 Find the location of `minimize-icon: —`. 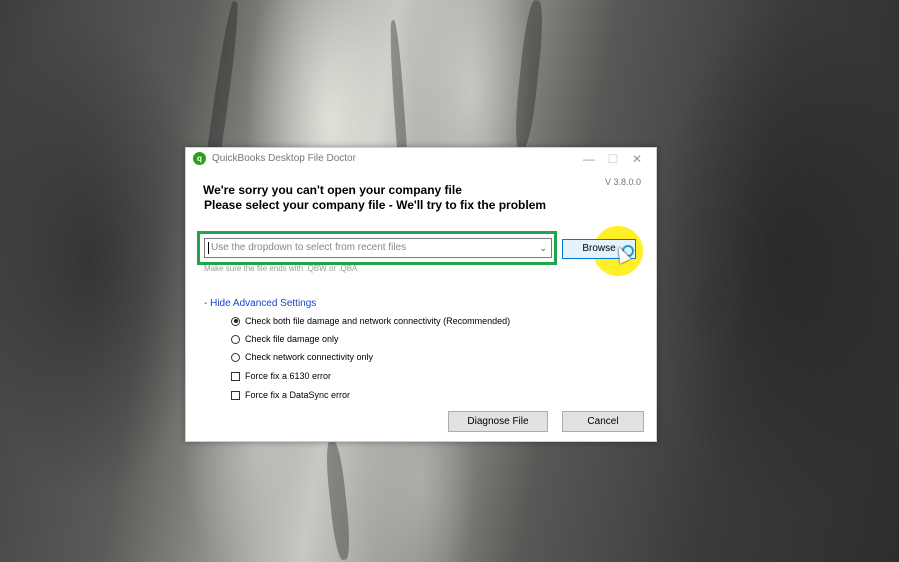

minimize-icon: — is located at coordinates (589, 159).